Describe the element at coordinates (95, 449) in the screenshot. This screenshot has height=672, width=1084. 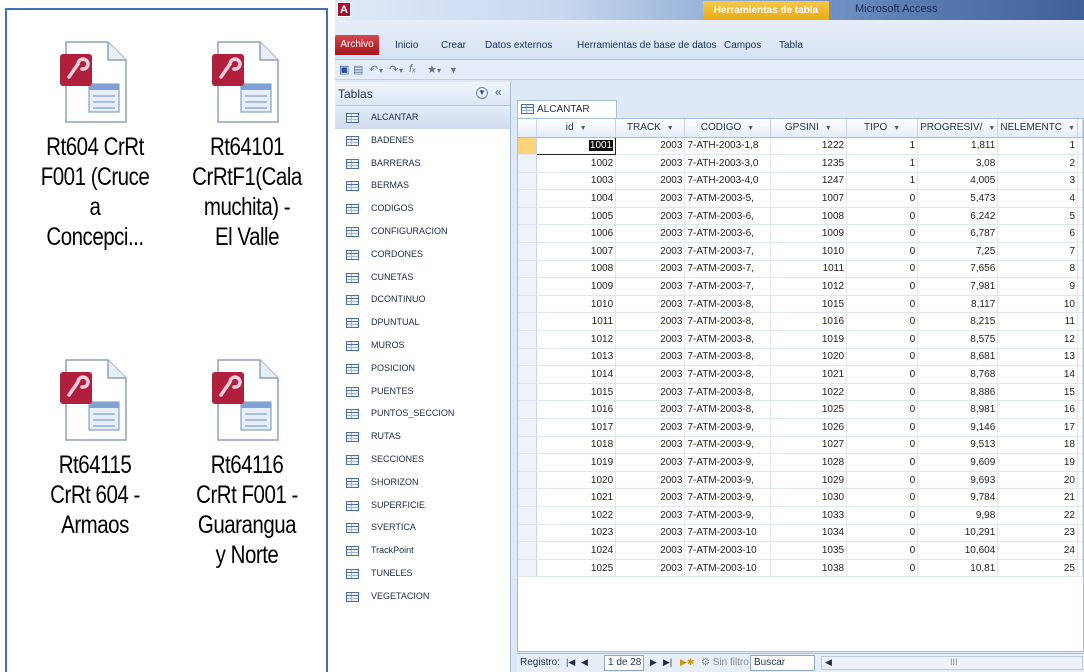
I see `file-item: Rt64115 CrRt 604 - Armaos` at that location.